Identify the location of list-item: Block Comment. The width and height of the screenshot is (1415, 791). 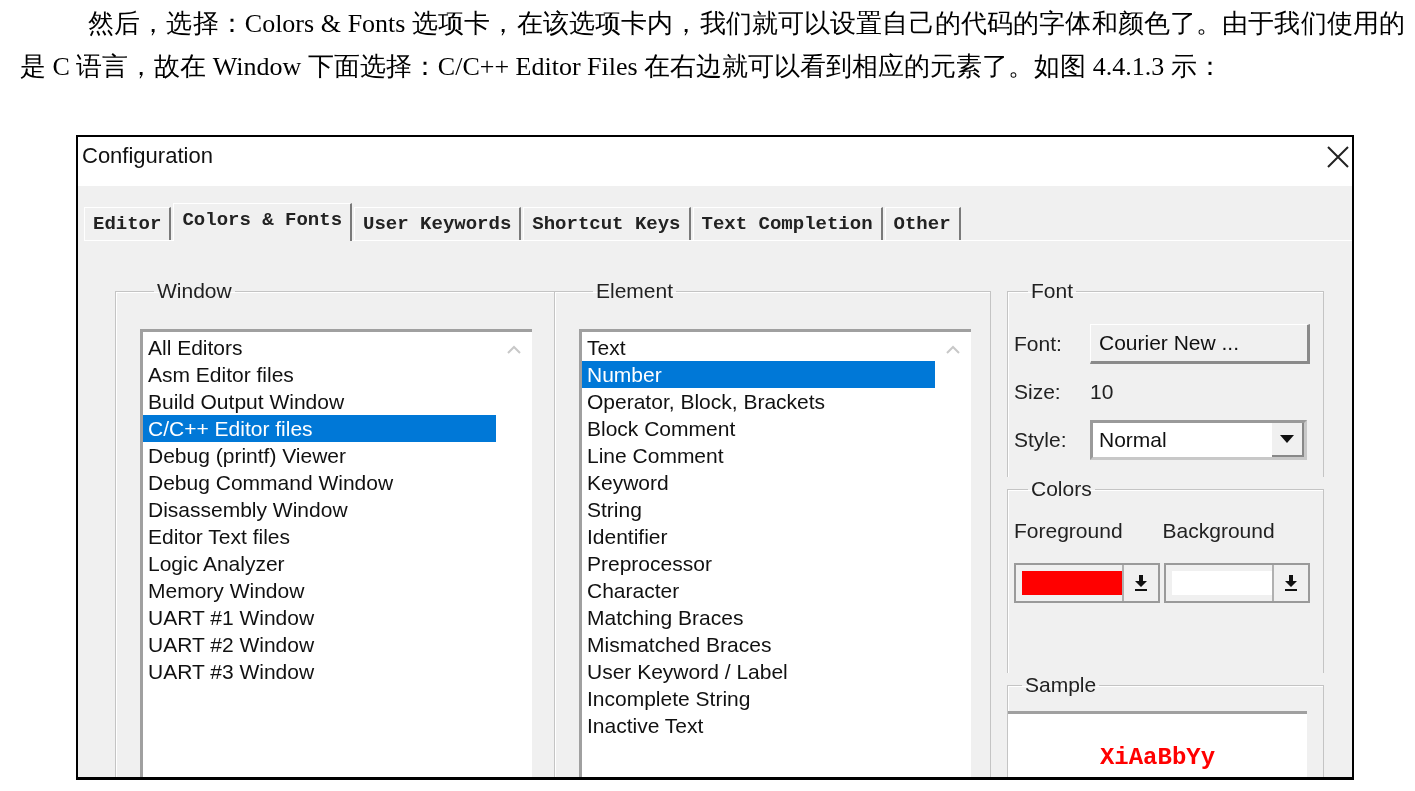
(758, 428).